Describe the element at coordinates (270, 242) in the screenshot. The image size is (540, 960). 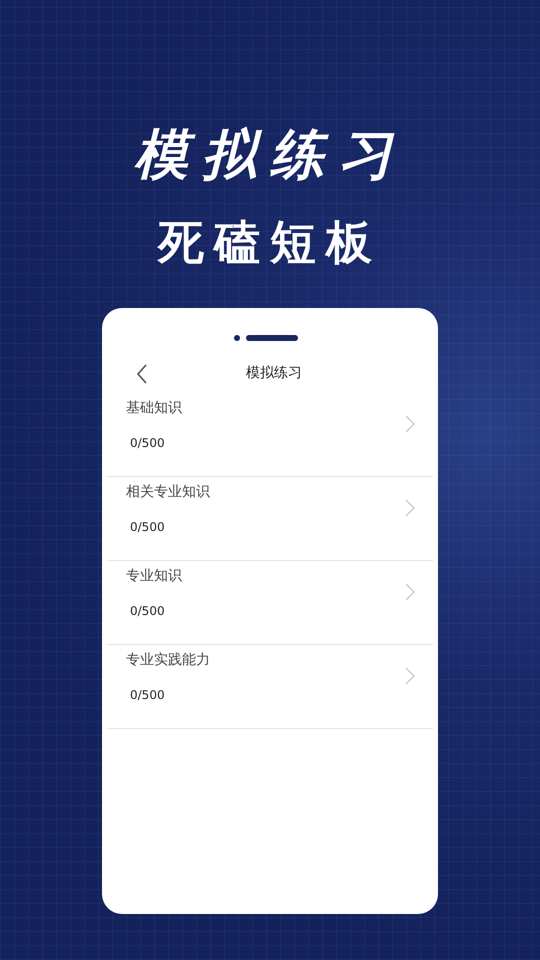
I see `subheadline: 死磕短板` at that location.